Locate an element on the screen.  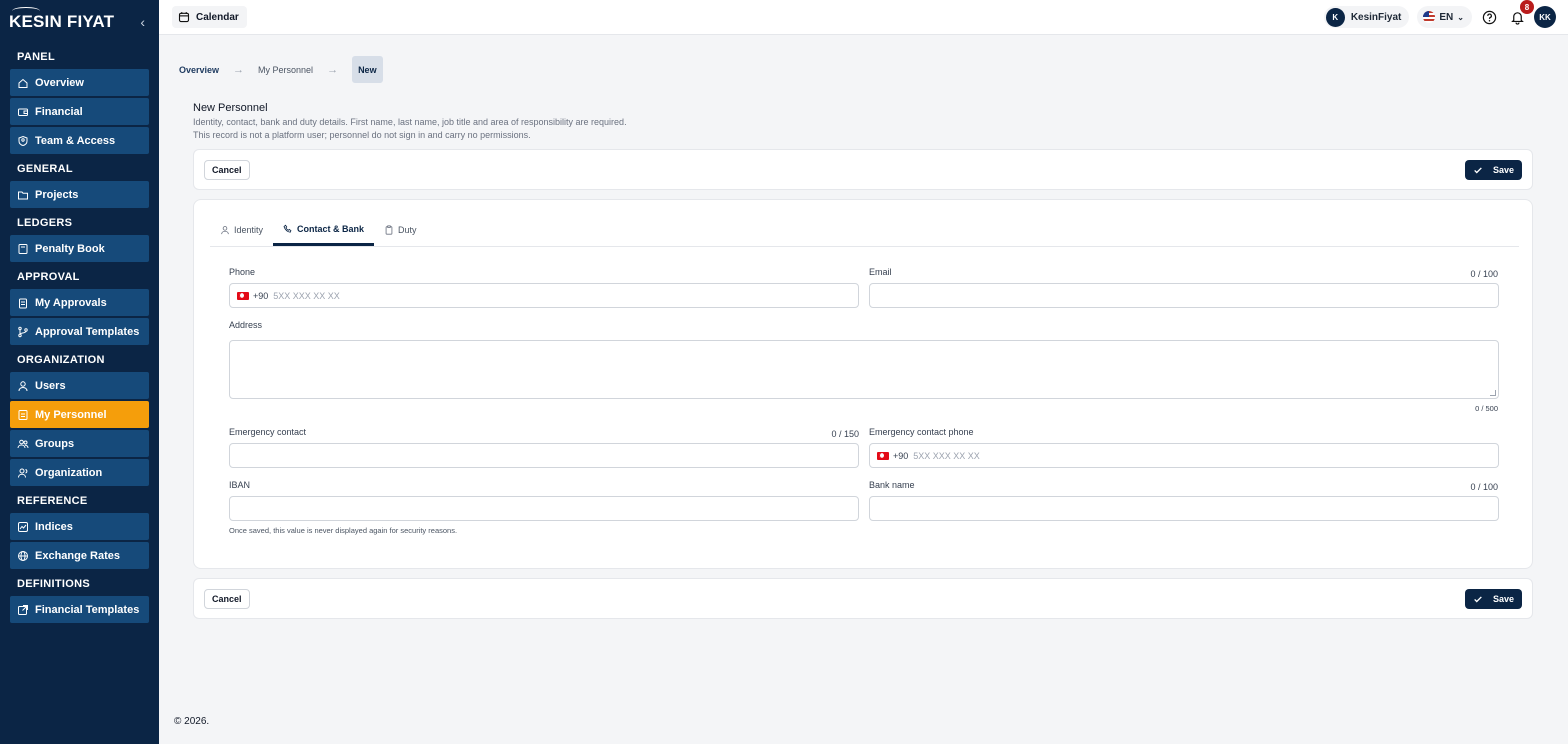
sidebar-item-my-personnel: My Personnel is located at coordinates (79, 414).